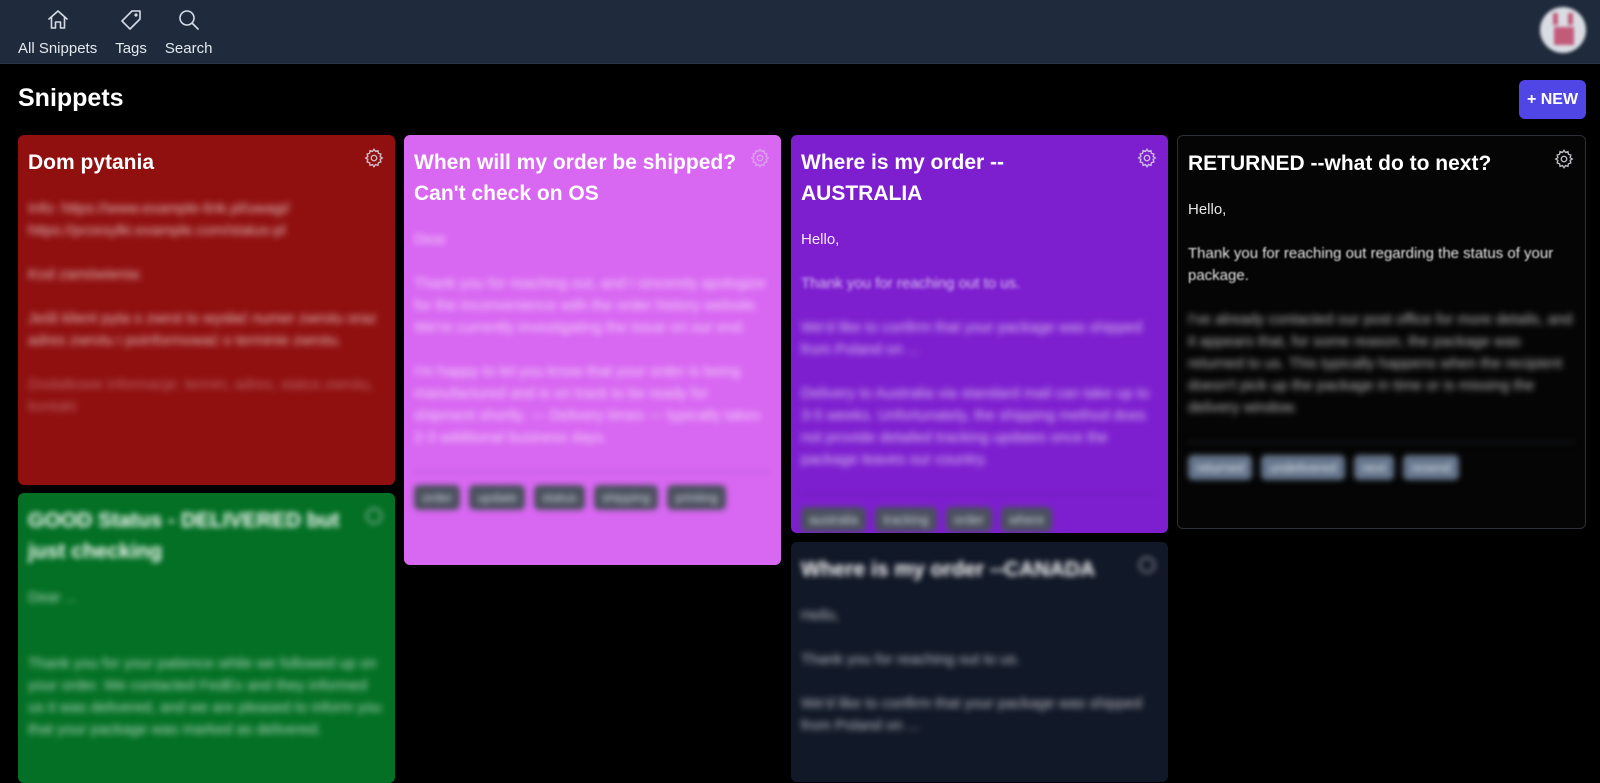  Describe the element at coordinates (1340, 163) in the screenshot. I see `snippet-title: RETURNED --what do to next?` at that location.